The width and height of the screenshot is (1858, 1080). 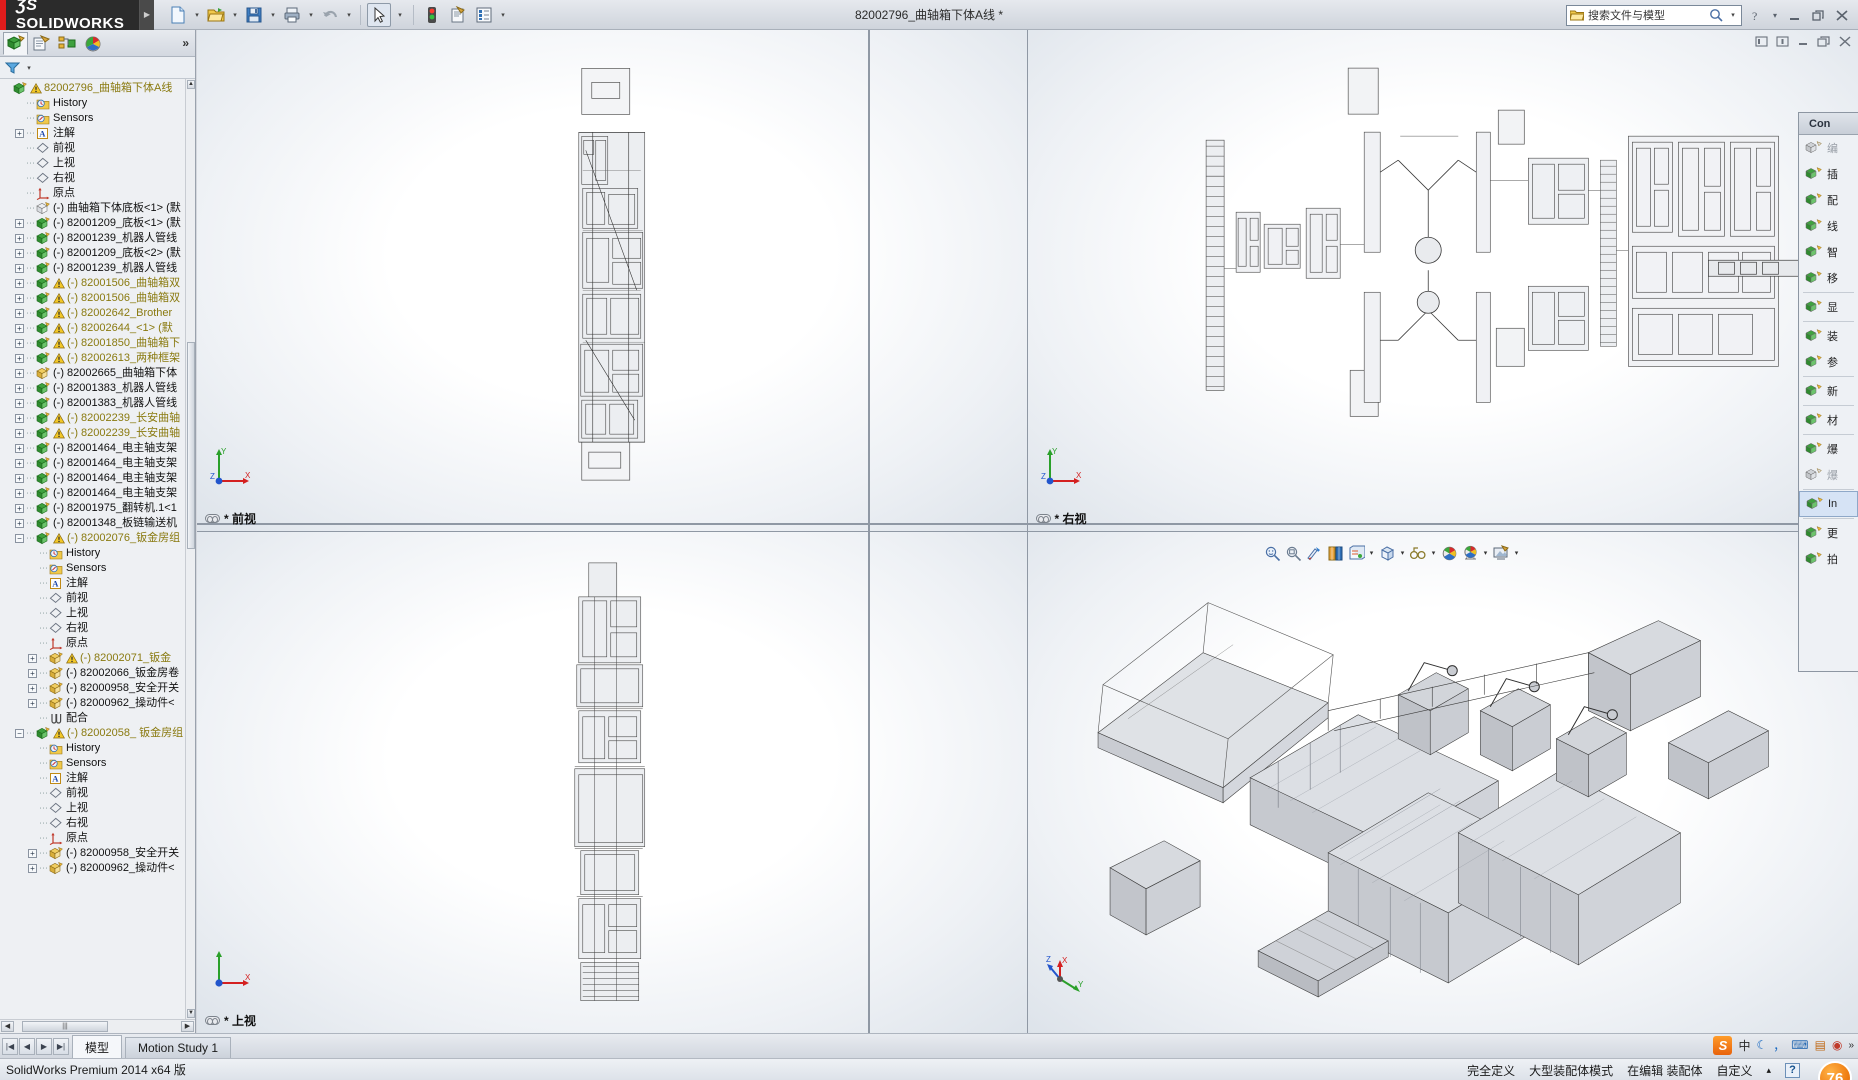 I want to click on ime-expand-icon: », so click(x=1851, y=1045).